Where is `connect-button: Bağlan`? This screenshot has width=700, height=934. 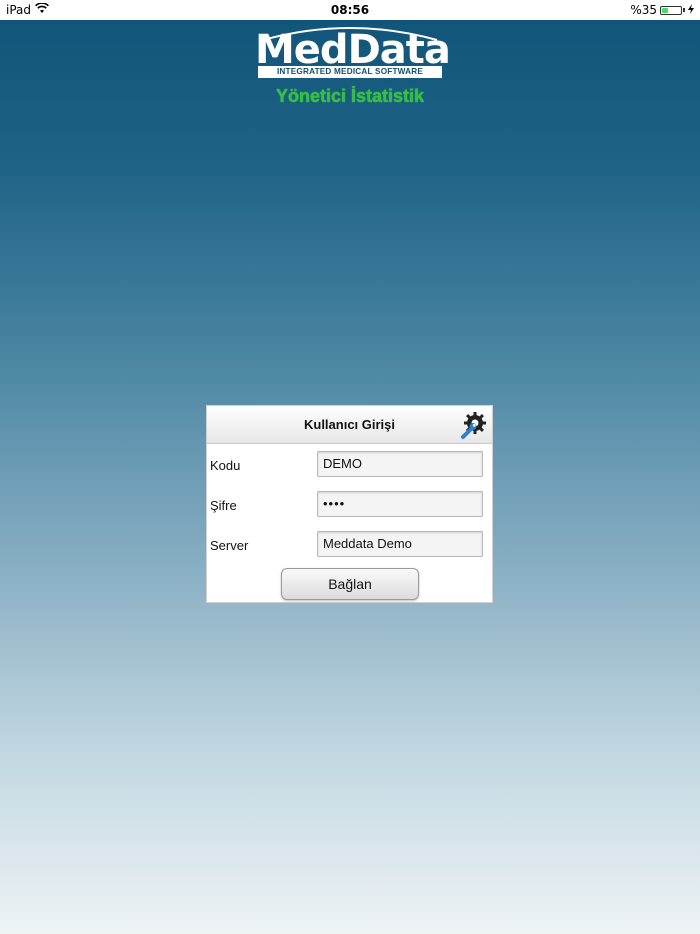
connect-button: Bağlan is located at coordinates (350, 584).